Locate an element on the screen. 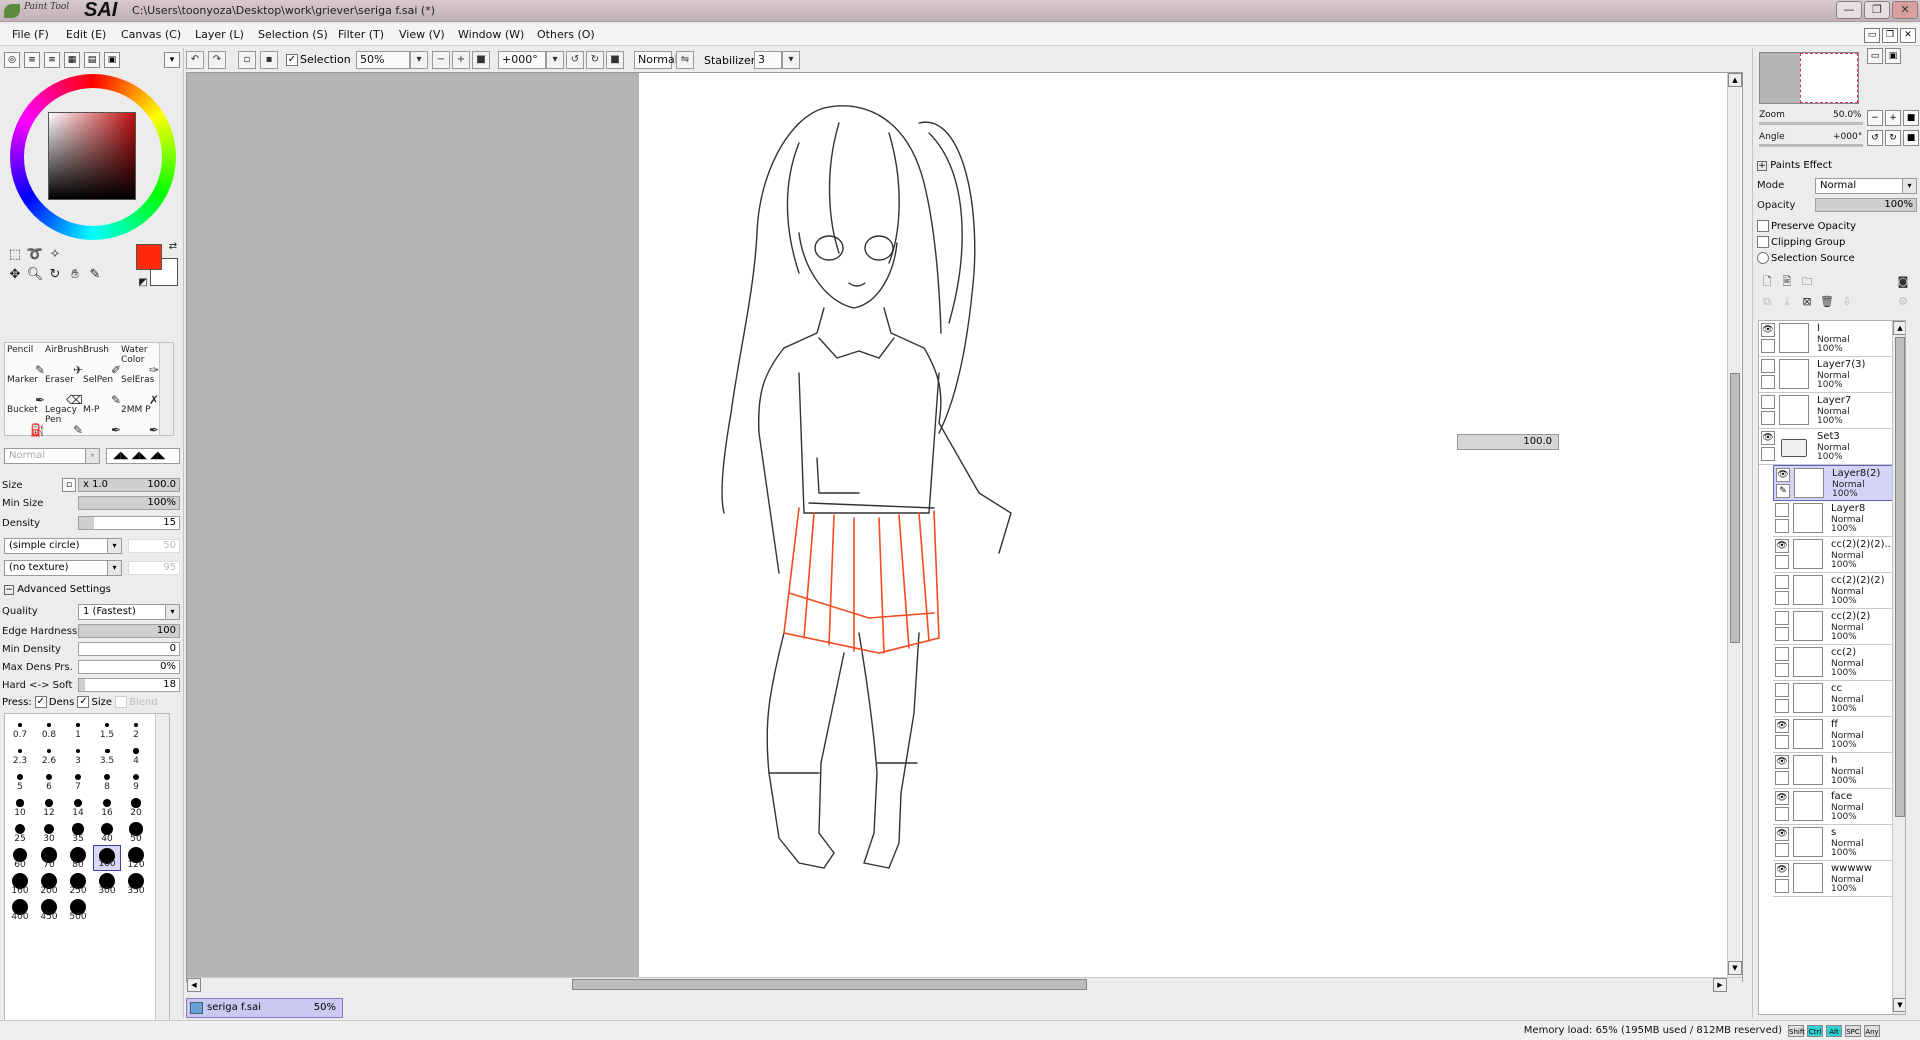  navigator-toggle-icon: ▭ is located at coordinates (1875, 56).